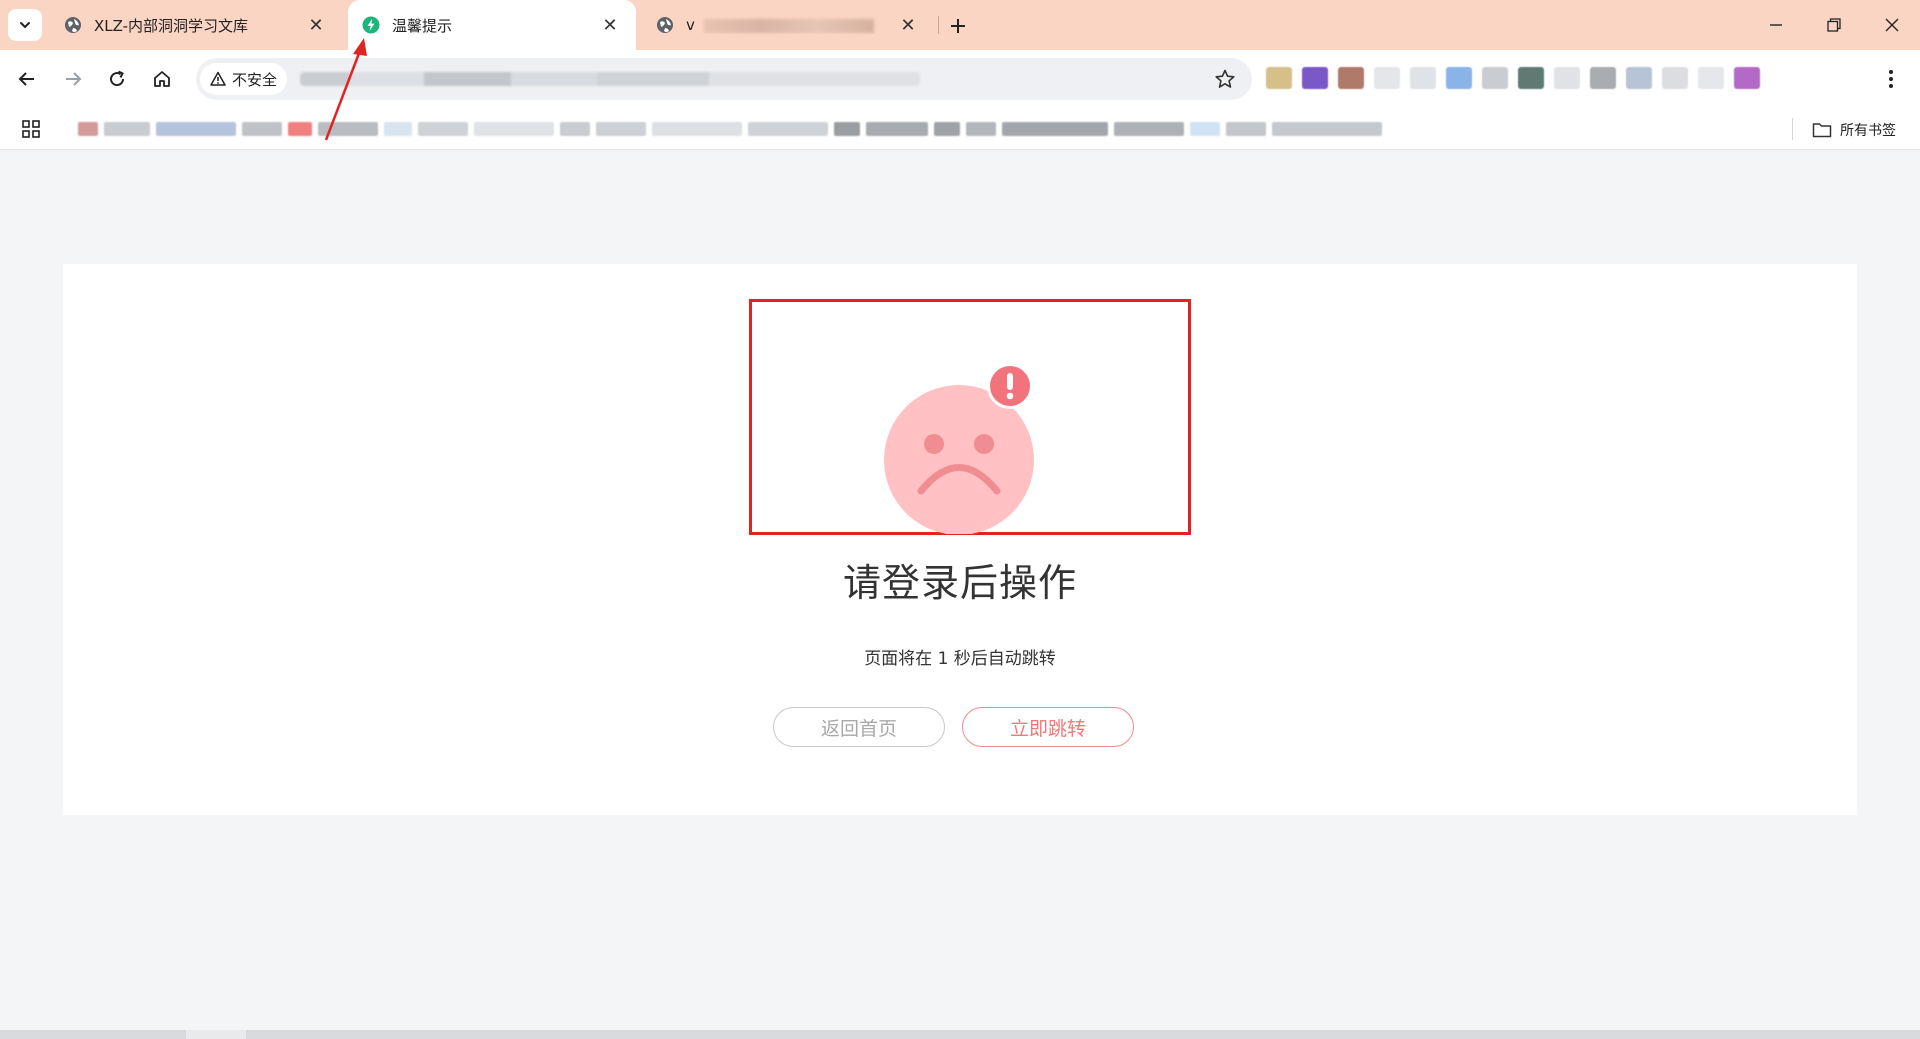  What do you see at coordinates (959, 449) in the screenshot?
I see `sad-face-icon` at bounding box center [959, 449].